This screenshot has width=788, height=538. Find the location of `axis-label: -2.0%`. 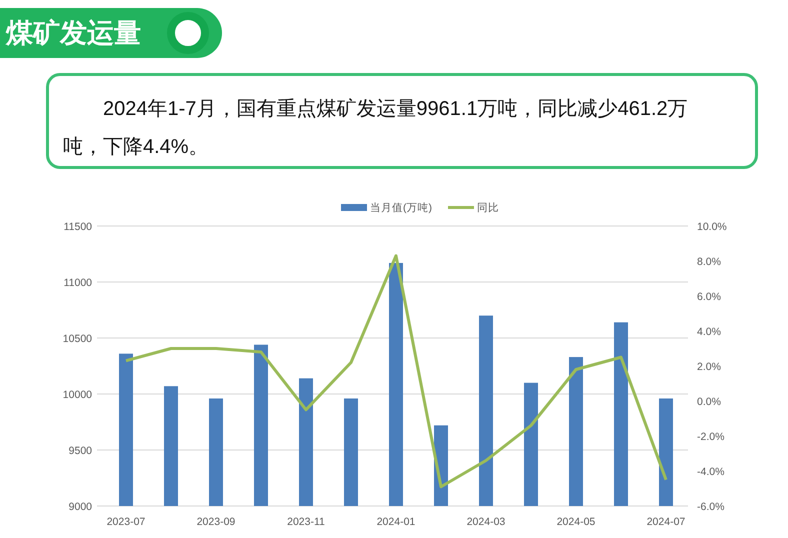

axis-label: -2.0% is located at coordinates (710, 437).